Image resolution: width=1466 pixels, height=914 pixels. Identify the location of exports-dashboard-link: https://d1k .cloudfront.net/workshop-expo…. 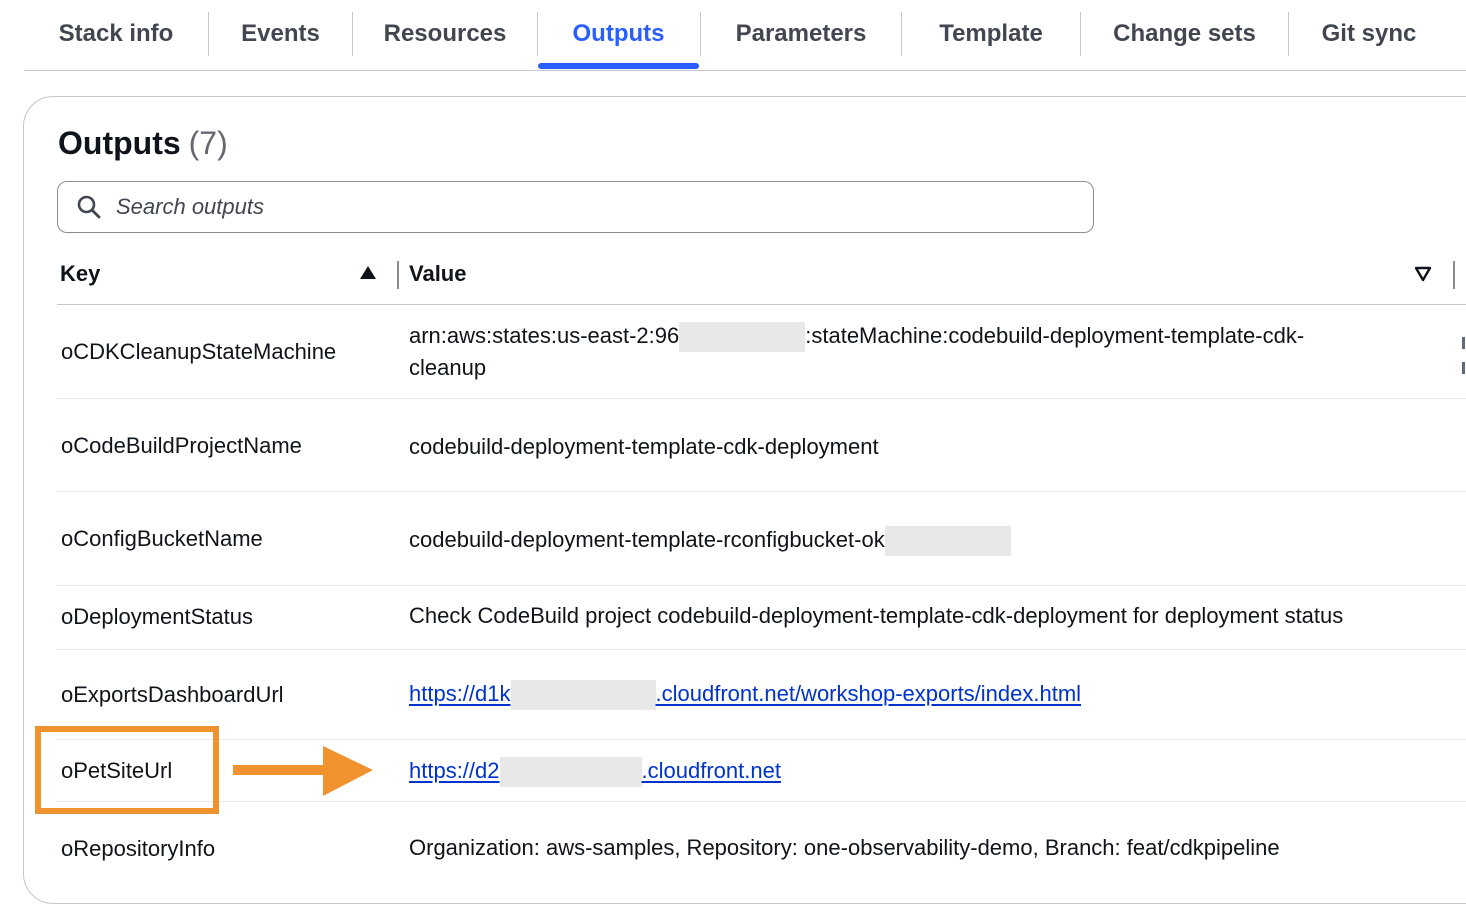
(745, 695).